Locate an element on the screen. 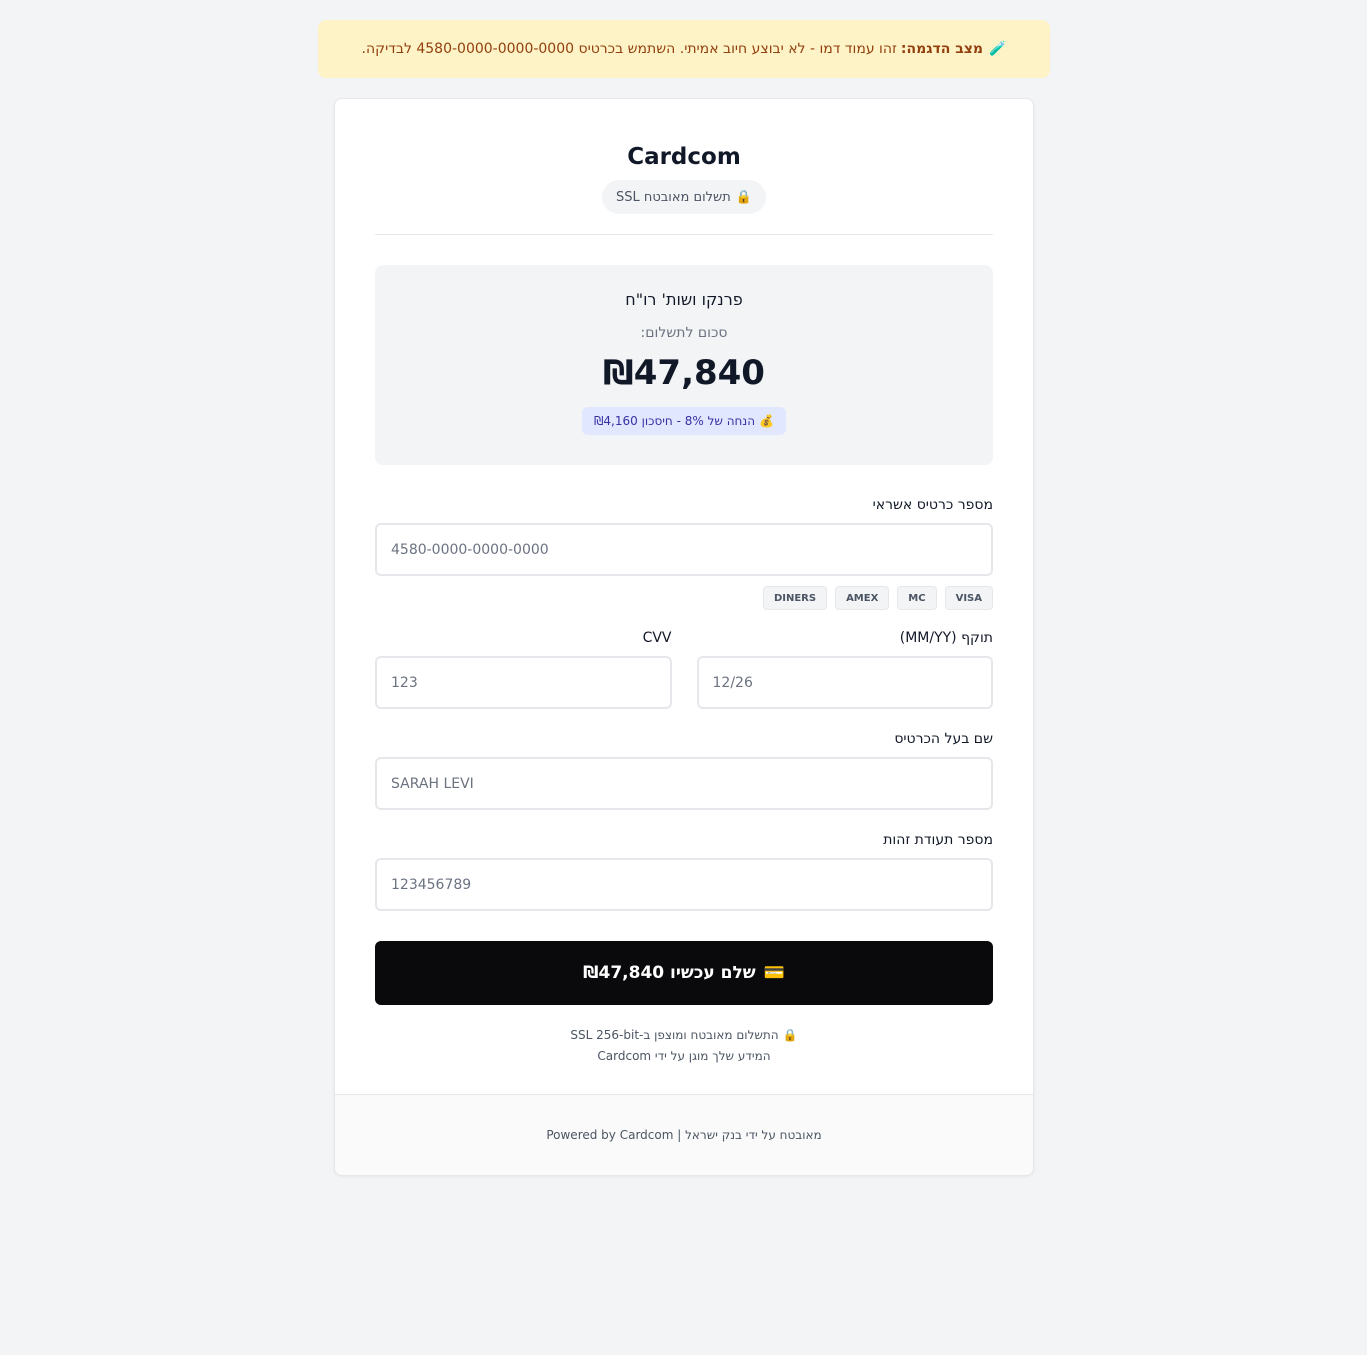 The image size is (1367, 1355). cardholder-group: שם בעל הכרטיס is located at coordinates (684, 769).